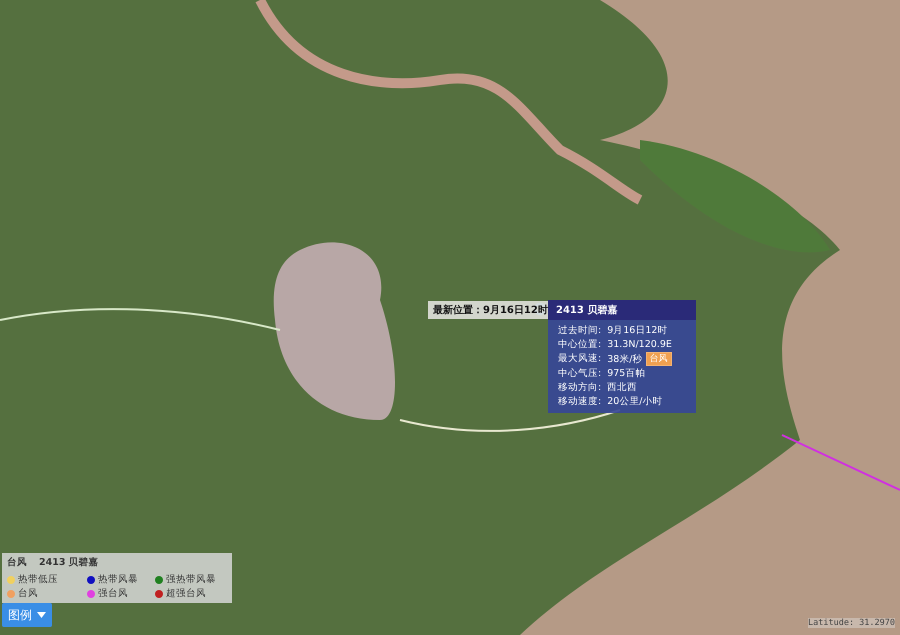 Image resolution: width=900 pixels, height=635 pixels. Describe the element at coordinates (69, 562) in the screenshot. I see `legend-typhoon-name: 2413 贝碧嘉` at that location.